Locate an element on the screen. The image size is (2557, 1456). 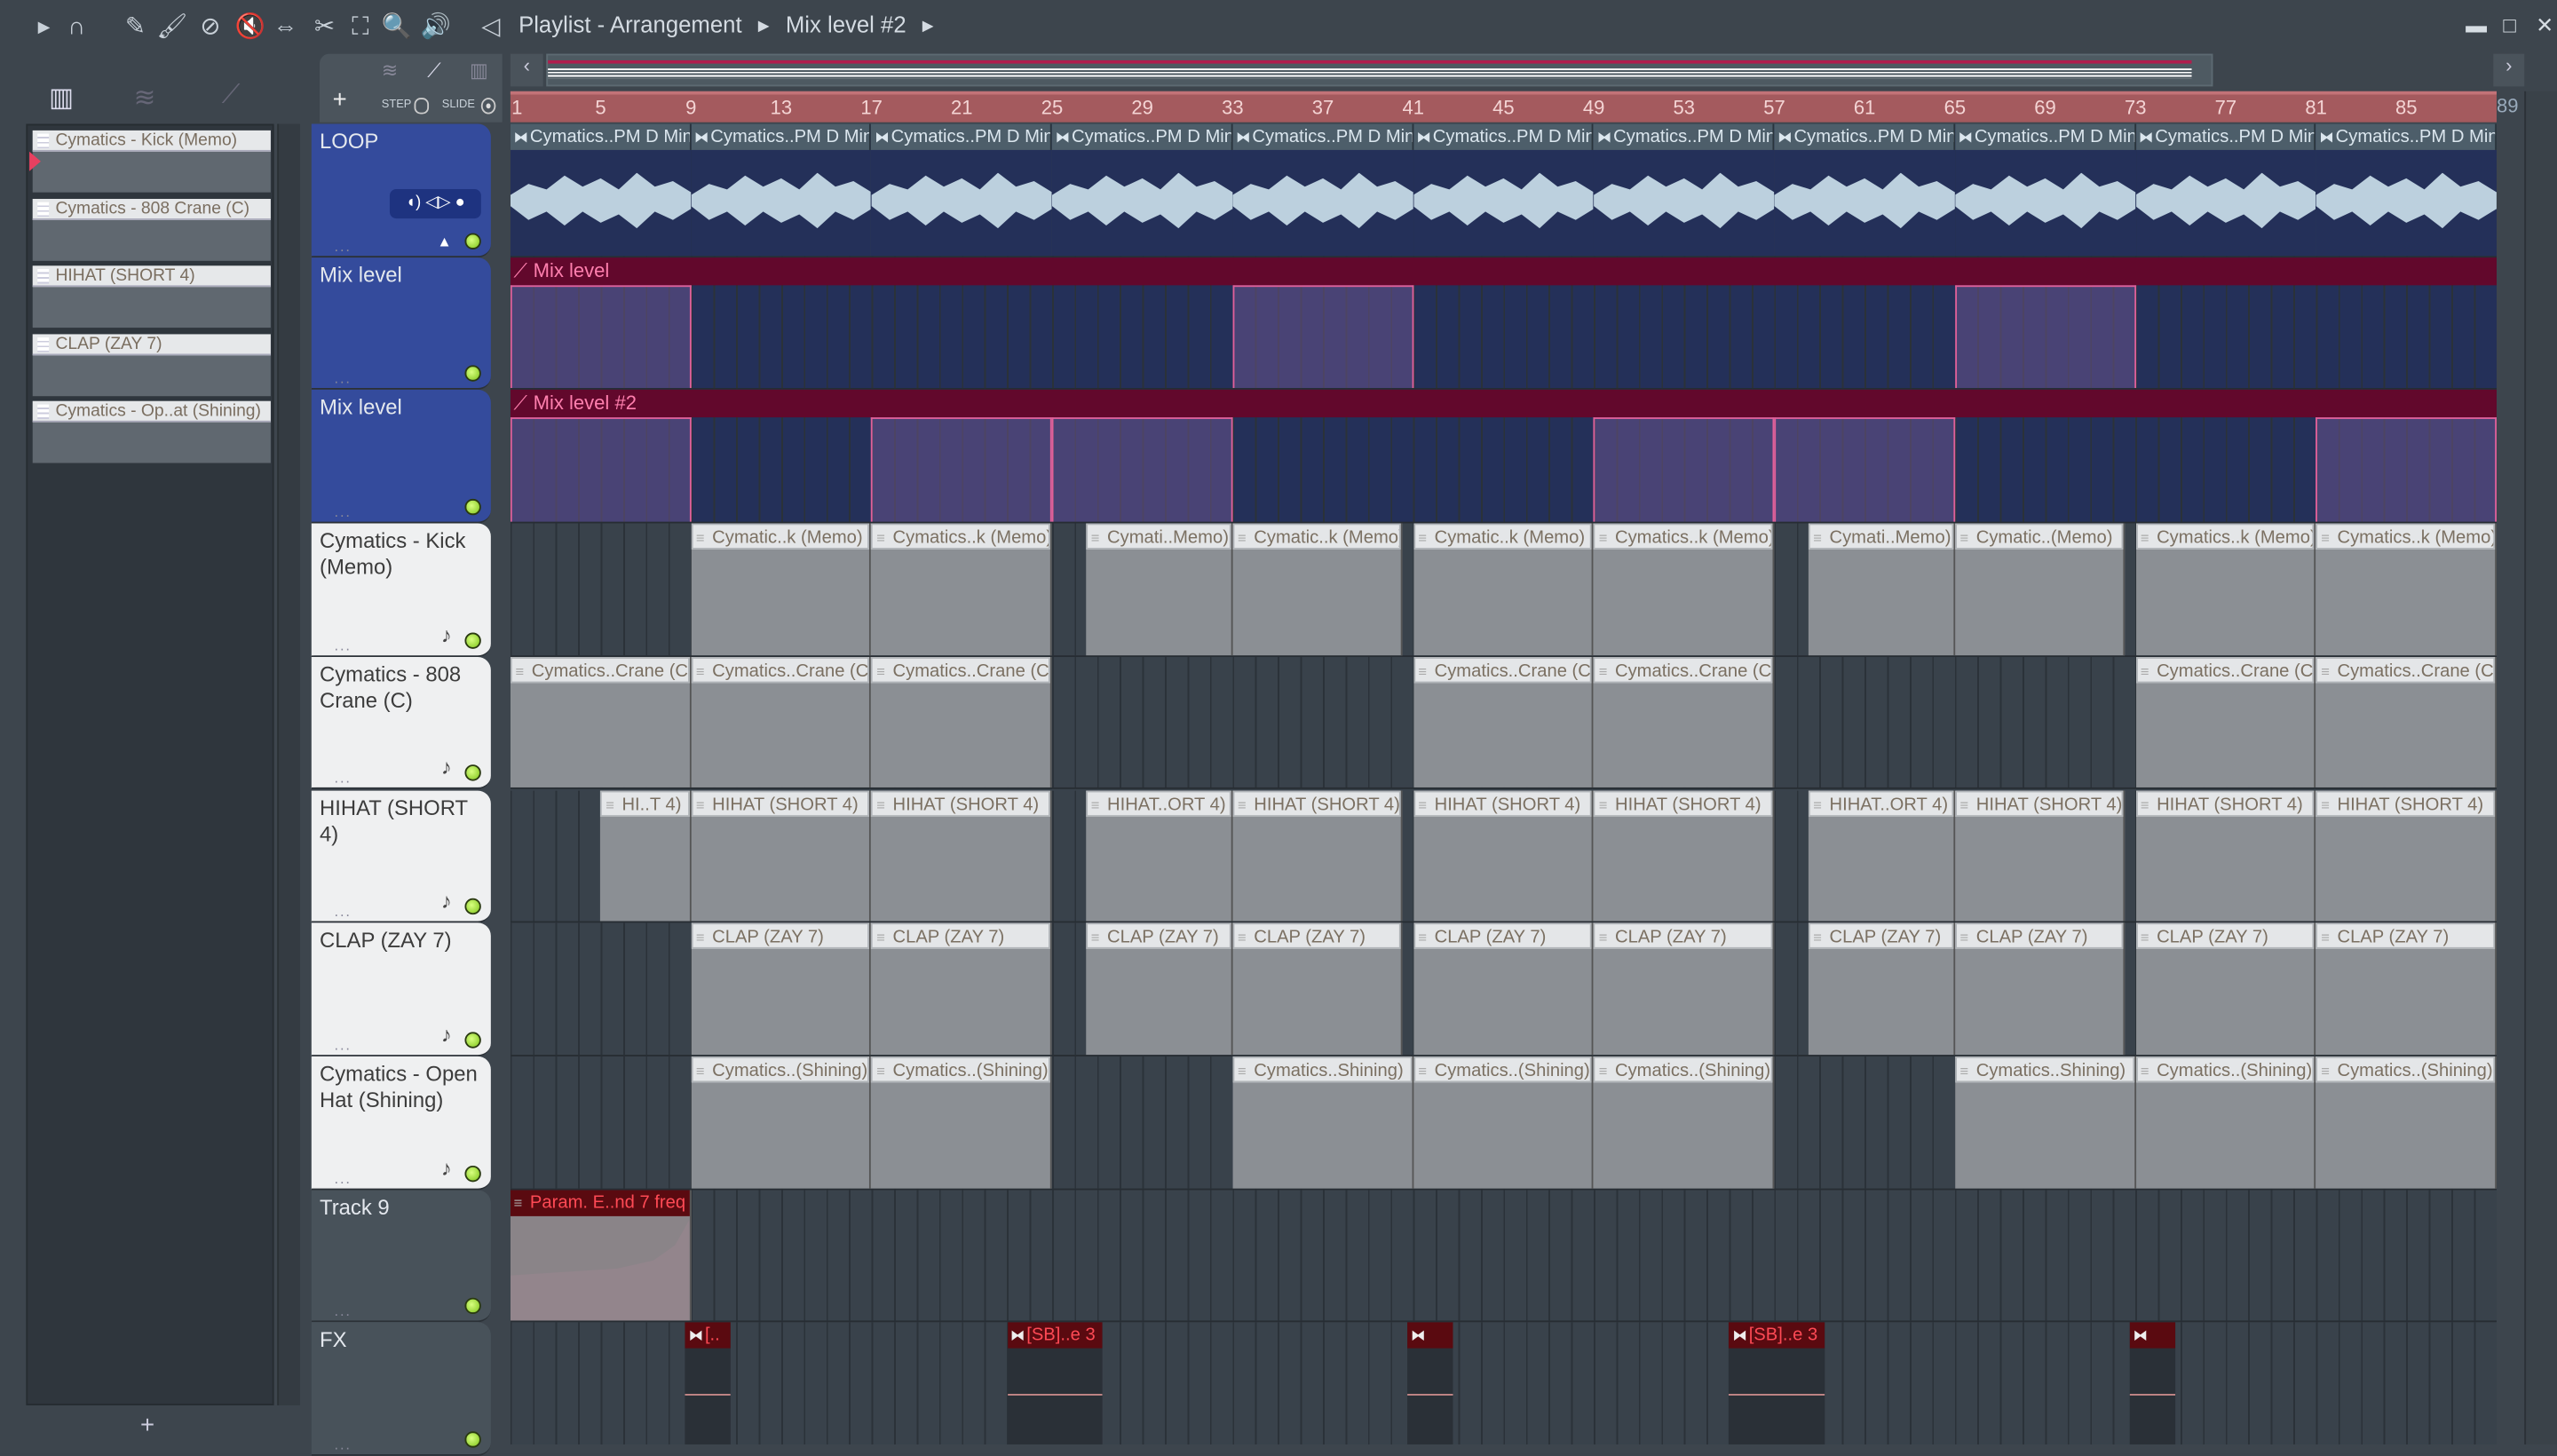
track-lane: [.. [SB]..e 3 [SB]..e 3 is located at coordinates (1503, 1383).